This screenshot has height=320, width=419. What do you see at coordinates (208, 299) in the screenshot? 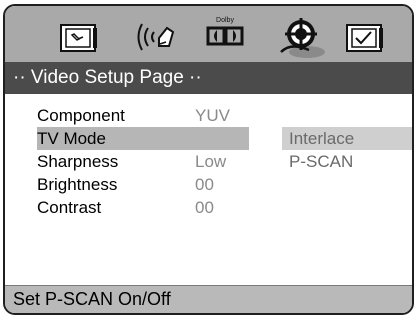
I see `status-bar: Set P-SCAN On/Off` at bounding box center [208, 299].